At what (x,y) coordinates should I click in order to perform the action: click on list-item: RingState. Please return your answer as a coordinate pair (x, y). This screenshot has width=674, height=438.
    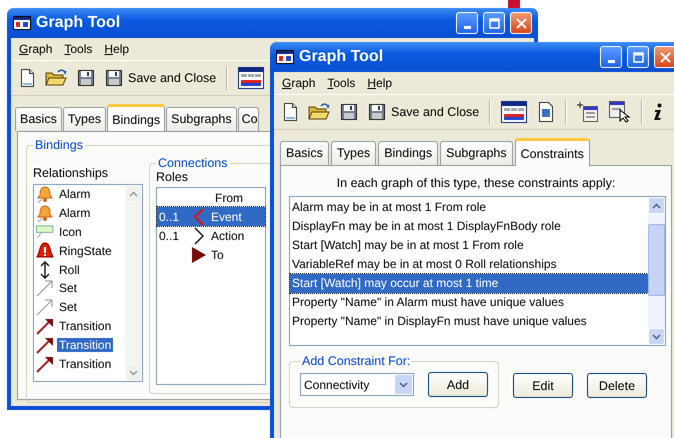
    Looking at the image, I should click on (85, 251).